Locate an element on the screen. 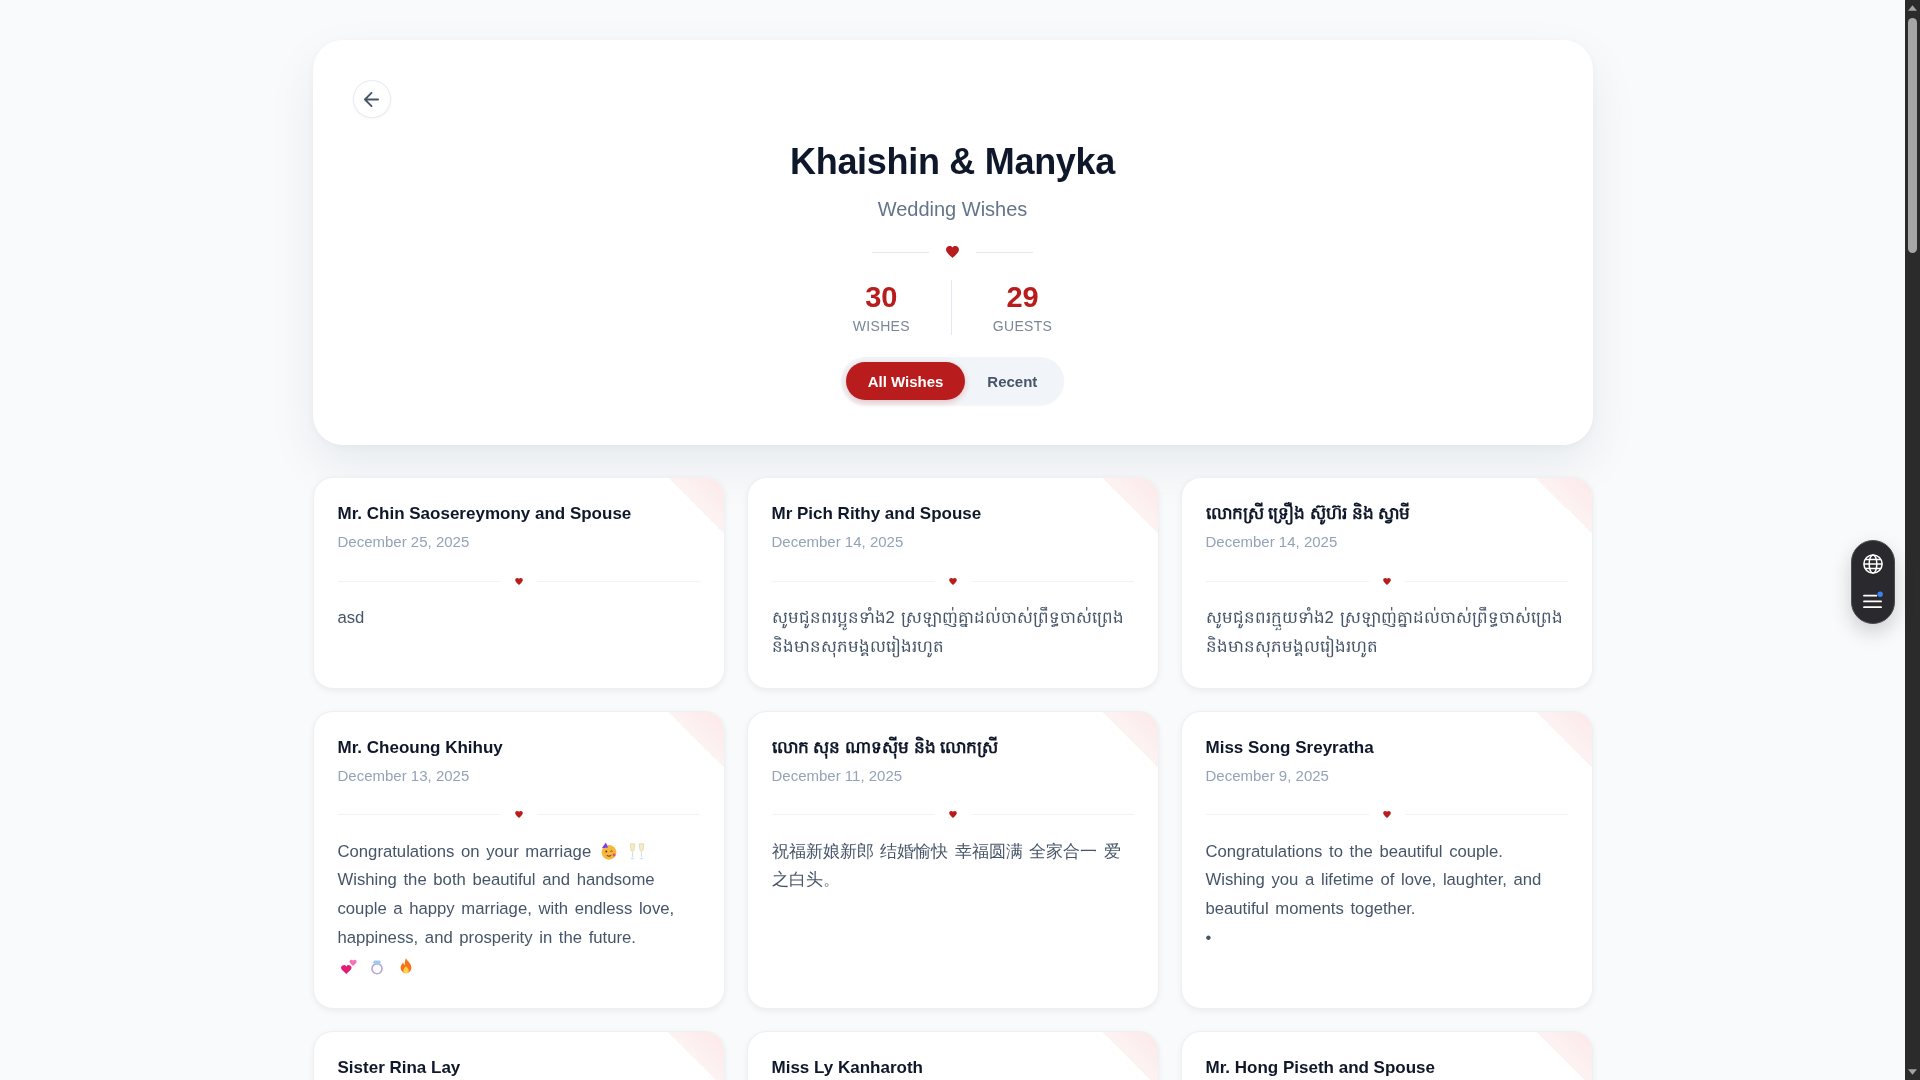 This screenshot has width=1920, height=1080. globe-icon is located at coordinates (1873, 564).